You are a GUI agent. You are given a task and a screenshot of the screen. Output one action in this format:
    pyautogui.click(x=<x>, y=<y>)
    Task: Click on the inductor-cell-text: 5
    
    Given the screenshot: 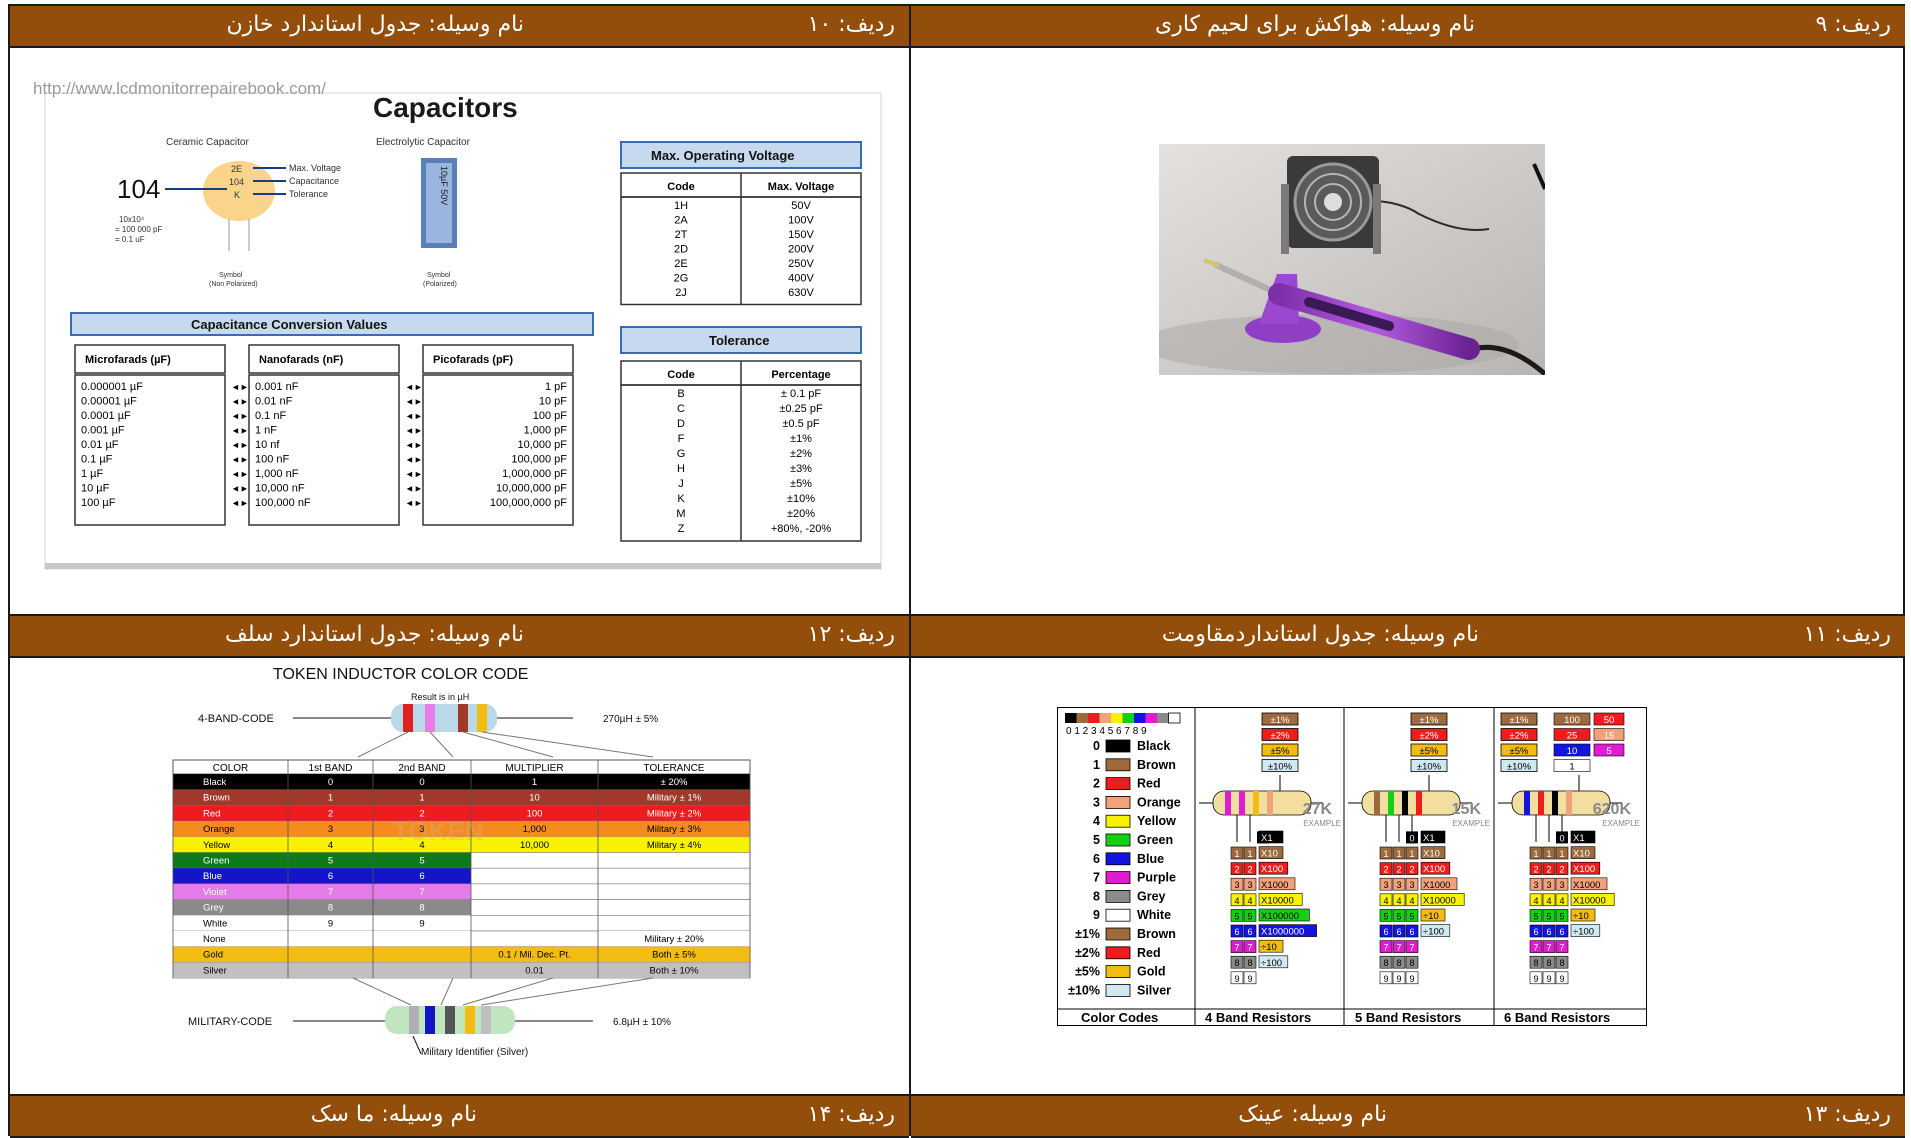 What is the action you would take?
    pyautogui.click(x=421, y=861)
    